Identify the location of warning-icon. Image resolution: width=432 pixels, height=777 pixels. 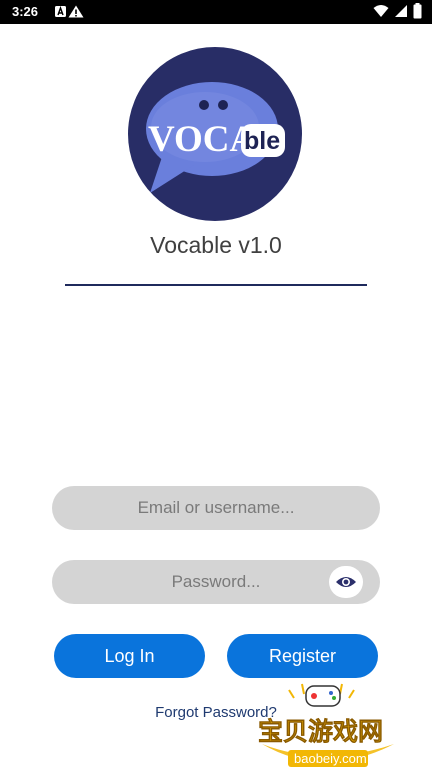
(76, 11).